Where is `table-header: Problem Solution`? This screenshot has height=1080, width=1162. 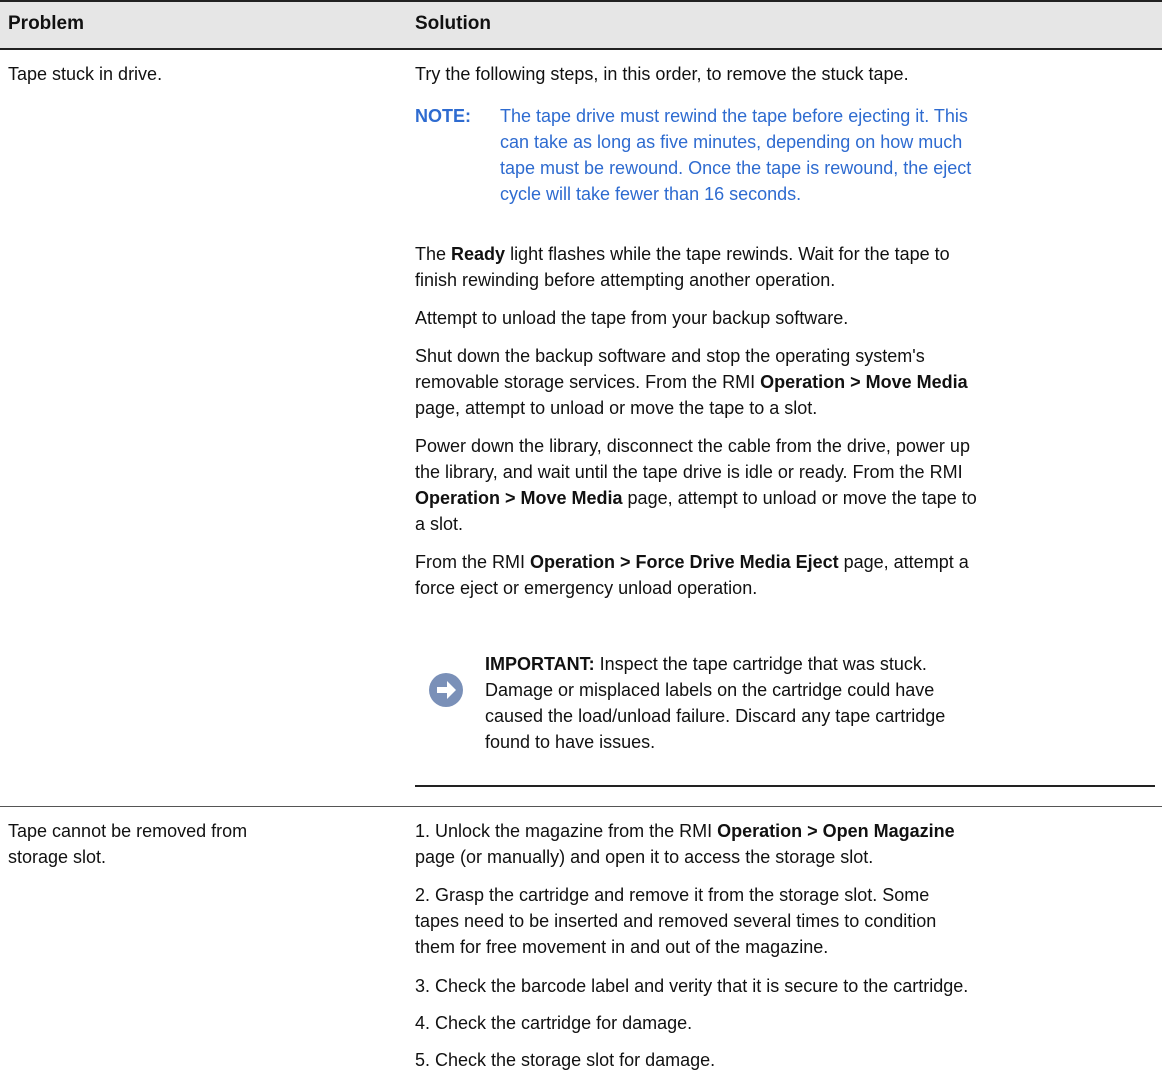 table-header: Problem Solution is located at coordinates (581, 25).